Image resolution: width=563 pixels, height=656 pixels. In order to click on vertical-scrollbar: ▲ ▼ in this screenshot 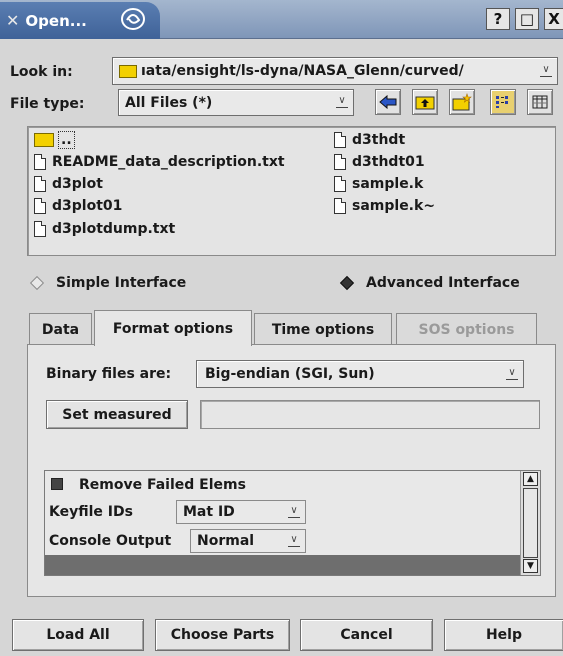, I will do `click(530, 523)`.